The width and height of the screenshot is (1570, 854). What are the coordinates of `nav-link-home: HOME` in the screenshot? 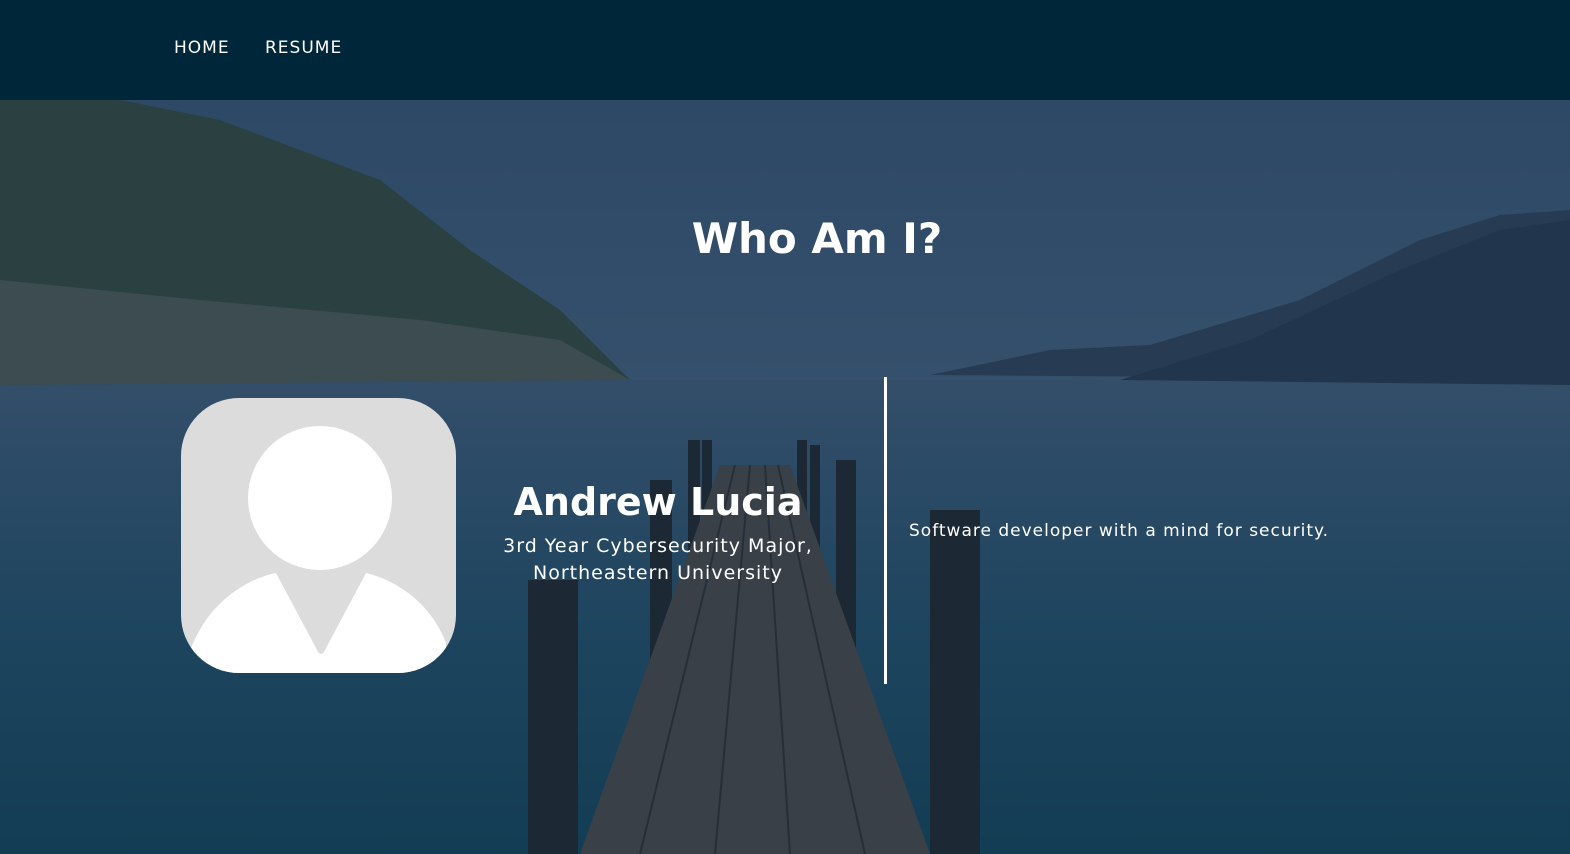 It's located at (202, 48).